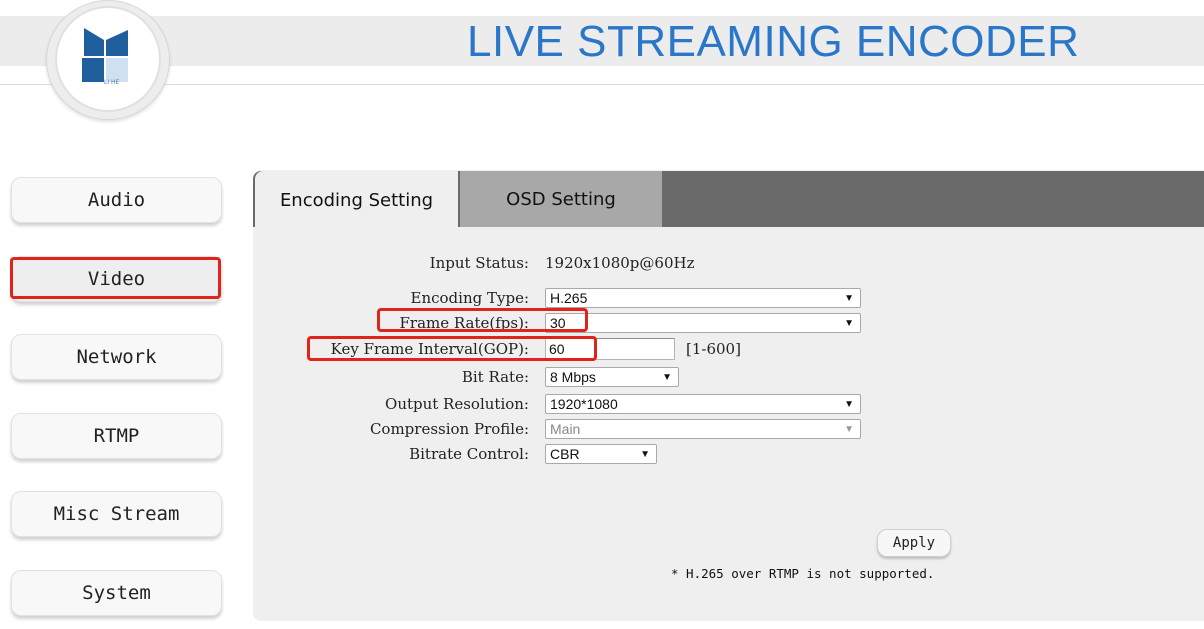 The height and width of the screenshot is (629, 1204). Describe the element at coordinates (561, 199) in the screenshot. I see `tab-osd-setting: OSD Setting` at that location.